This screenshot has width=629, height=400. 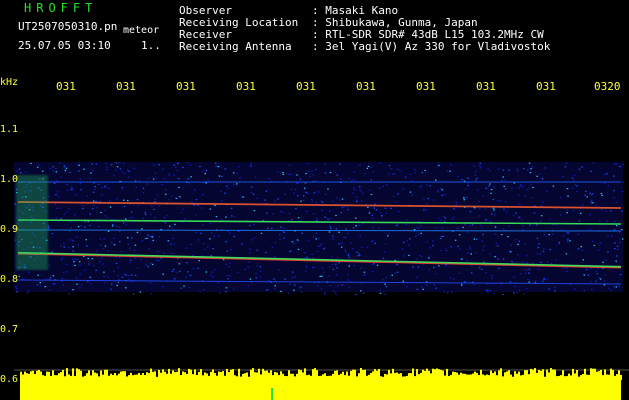 I want to click on time-tick-2: 031, so click(x=126, y=86).